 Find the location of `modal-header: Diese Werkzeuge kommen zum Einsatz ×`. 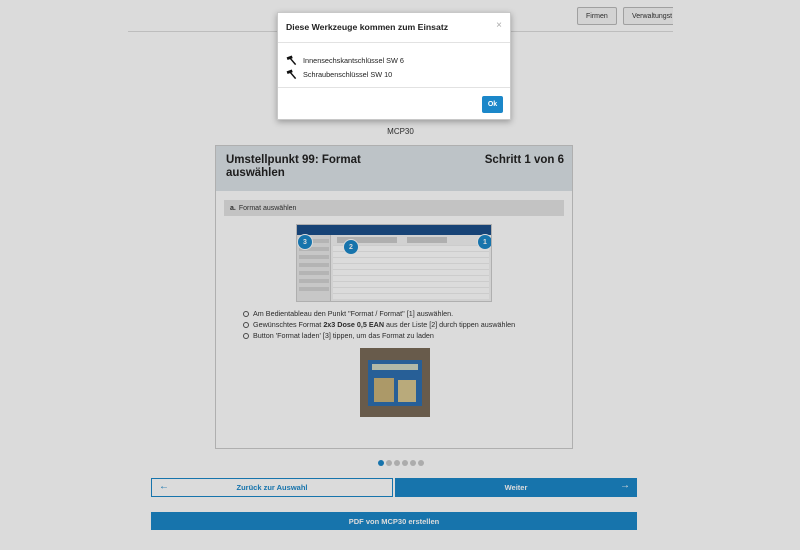

modal-header: Diese Werkzeuge kommen zum Einsatz × is located at coordinates (394, 28).